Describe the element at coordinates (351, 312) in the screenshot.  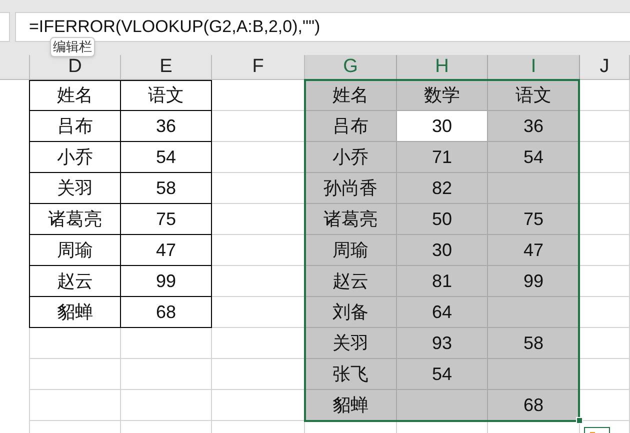
I see `table-cell: 刘备` at that location.